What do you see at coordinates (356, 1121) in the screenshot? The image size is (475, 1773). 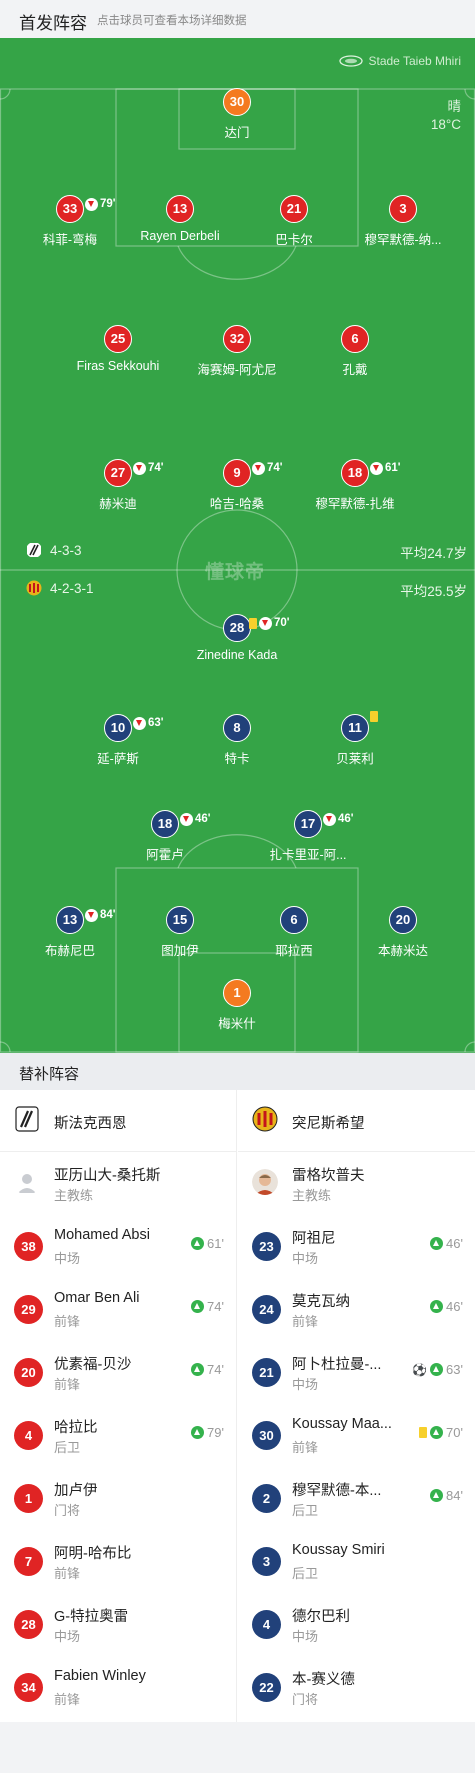 I see `away-team-row: 突尼斯希望` at bounding box center [356, 1121].